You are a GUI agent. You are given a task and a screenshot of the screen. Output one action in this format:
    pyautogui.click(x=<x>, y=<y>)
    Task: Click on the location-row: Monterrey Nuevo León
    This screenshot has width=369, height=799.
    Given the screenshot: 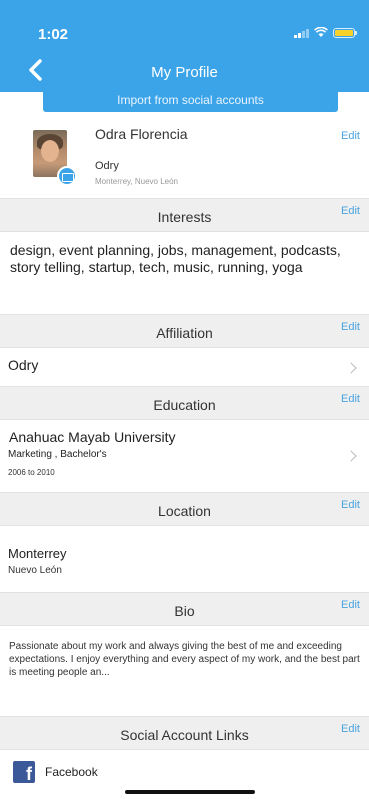 What is the action you would take?
    pyautogui.click(x=184, y=559)
    